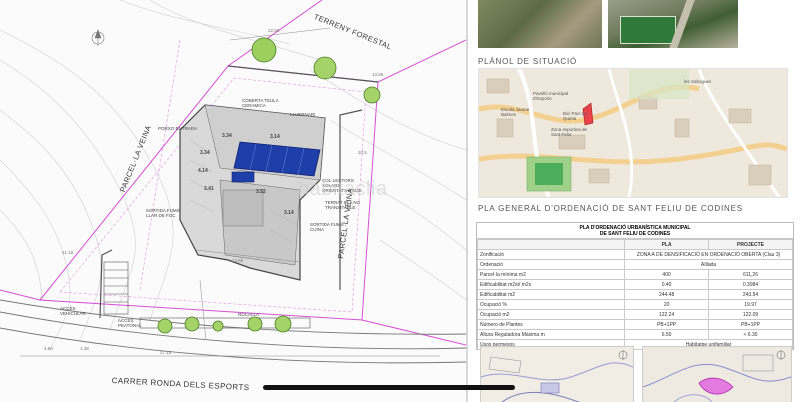  Describe the element at coordinates (389, 387) in the screenshot. I see `home-indicator-bar` at that location.